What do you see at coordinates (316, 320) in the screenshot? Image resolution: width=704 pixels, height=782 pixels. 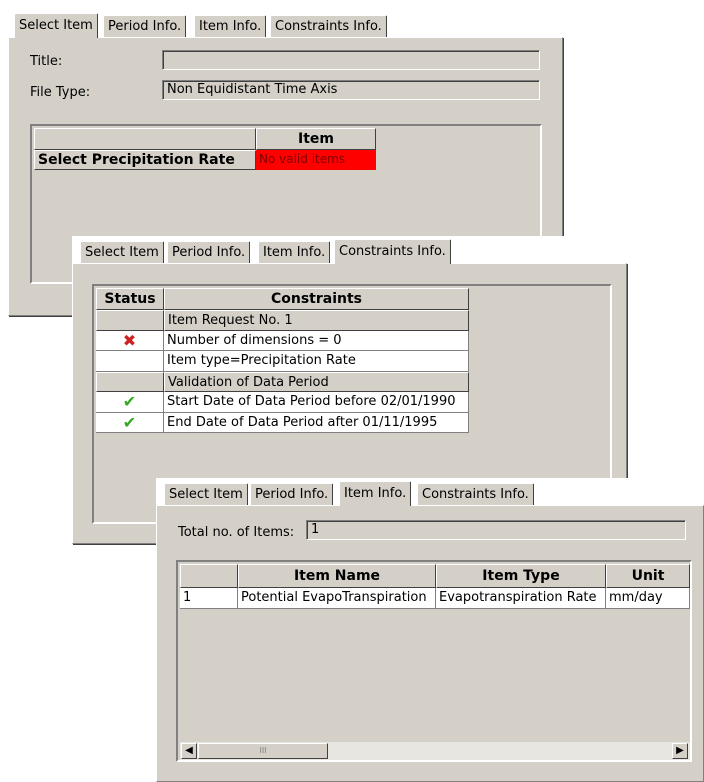 I see `constraint-group-row: Item Request No. 1` at bounding box center [316, 320].